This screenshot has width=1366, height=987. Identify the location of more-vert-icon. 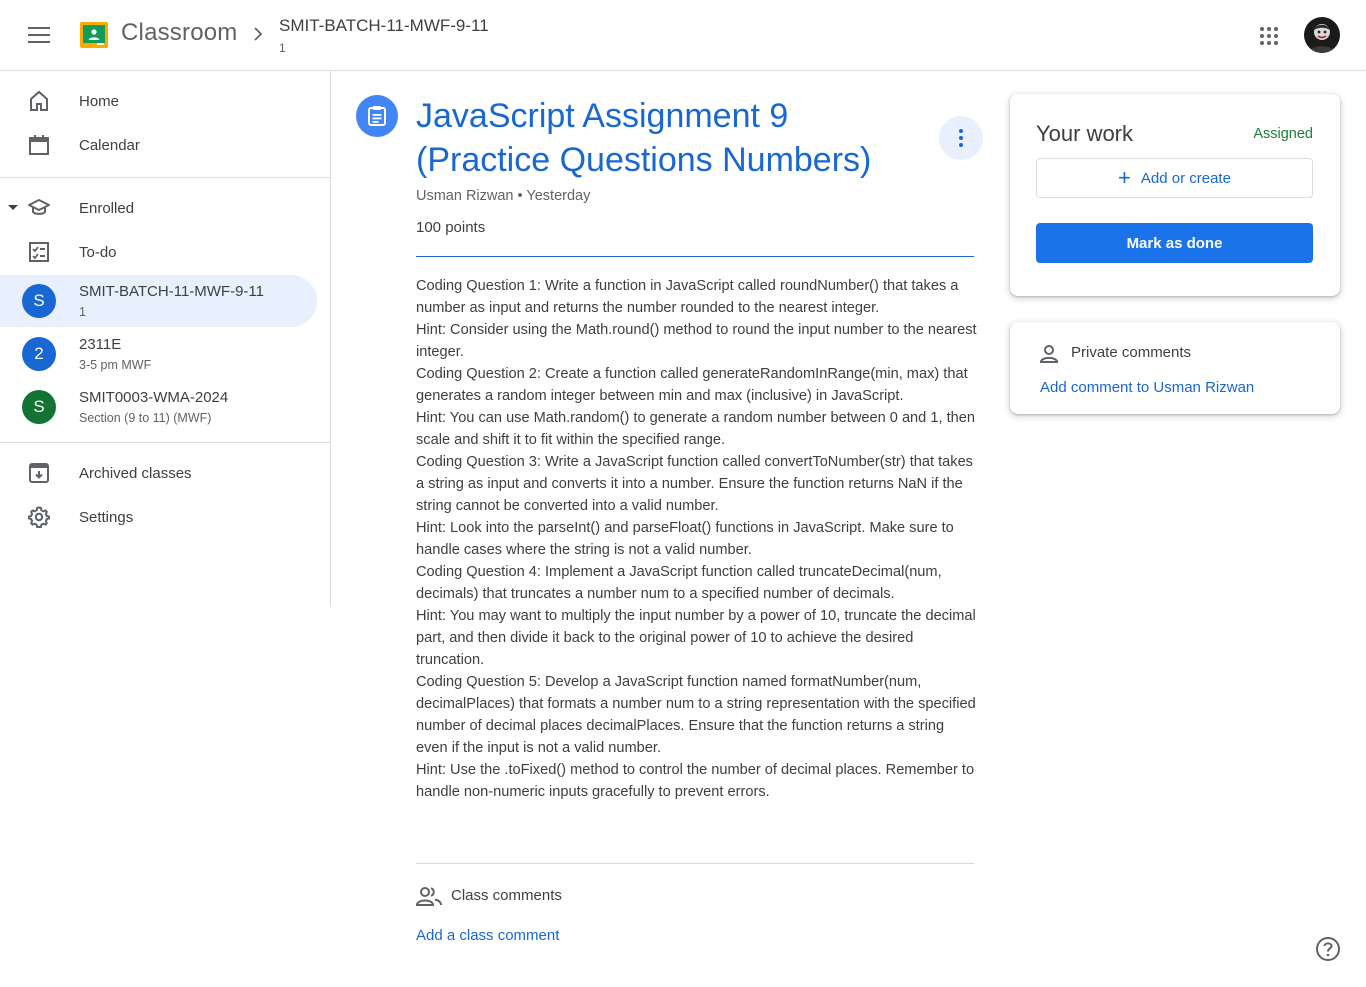
(961, 138).